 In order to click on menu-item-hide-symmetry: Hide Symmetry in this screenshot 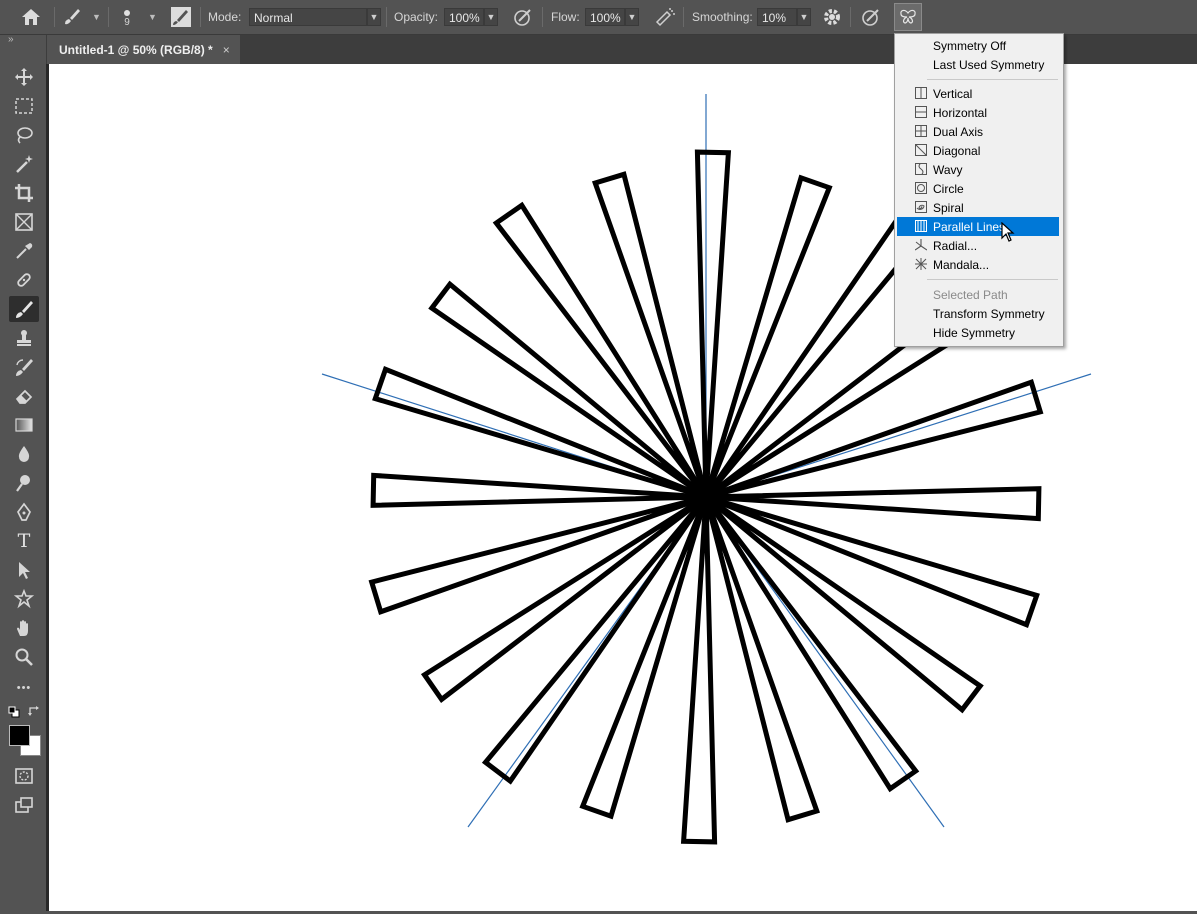, I will do `click(978, 332)`.